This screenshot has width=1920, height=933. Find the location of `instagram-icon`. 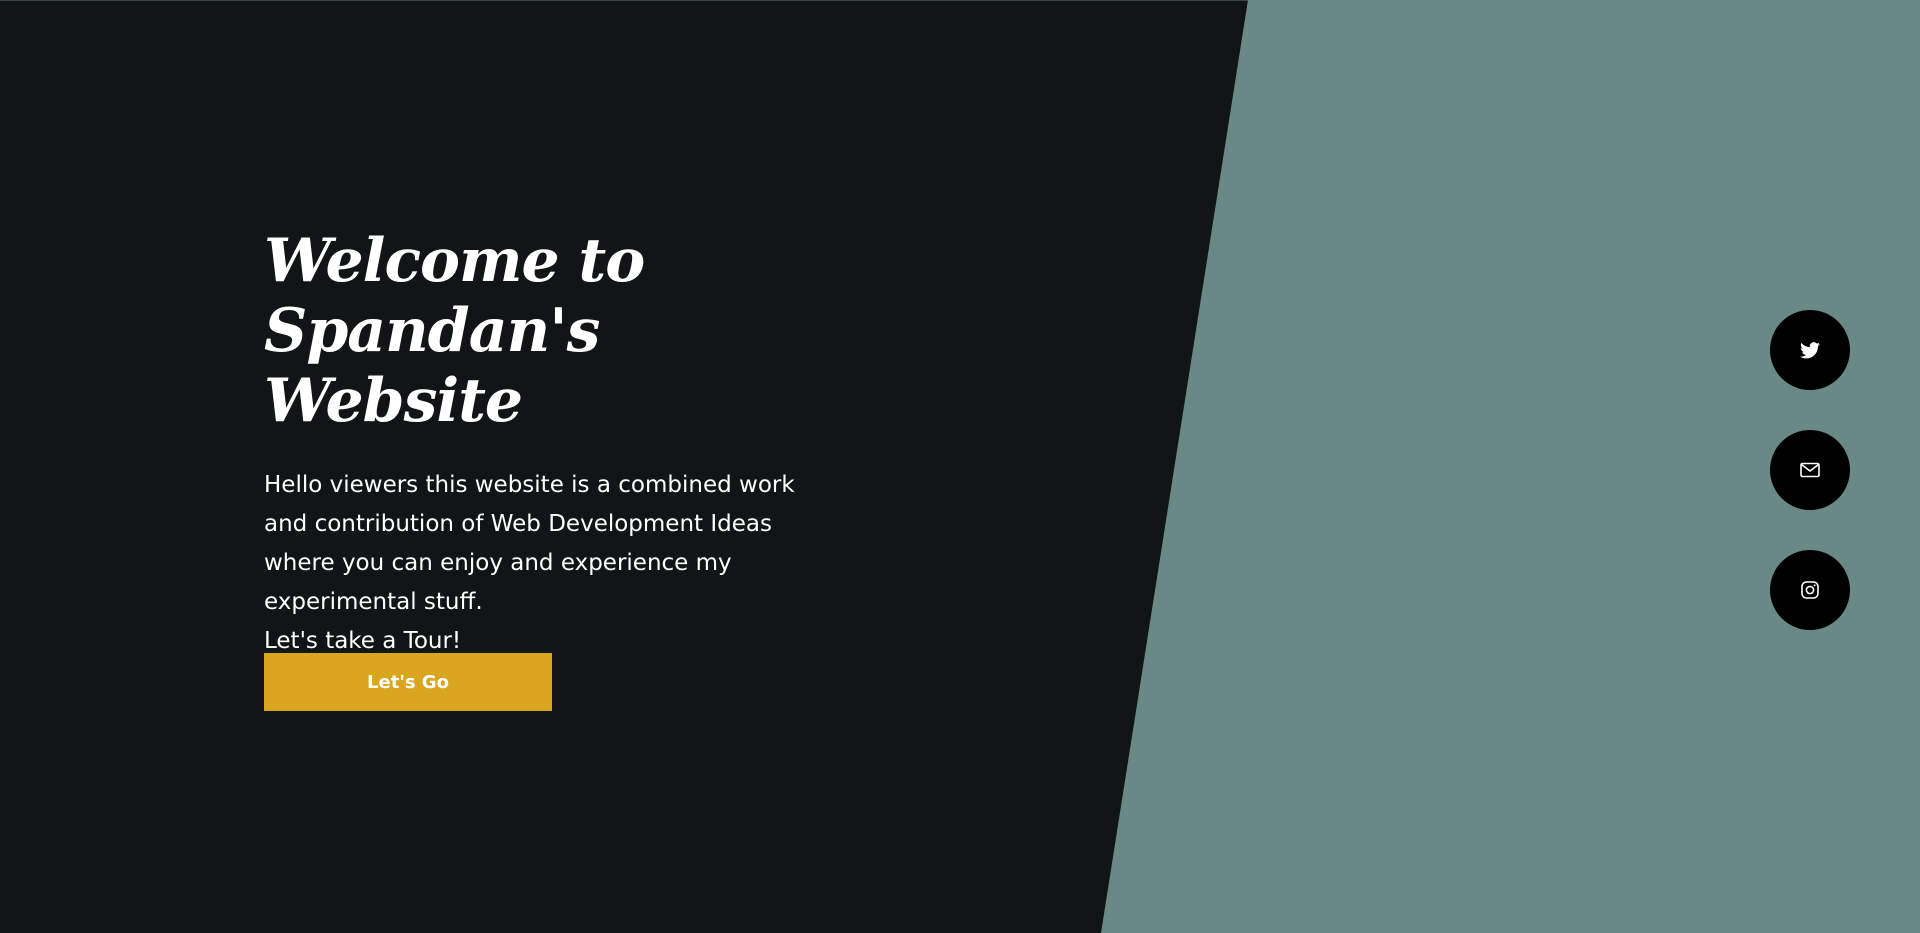

instagram-icon is located at coordinates (1810, 590).